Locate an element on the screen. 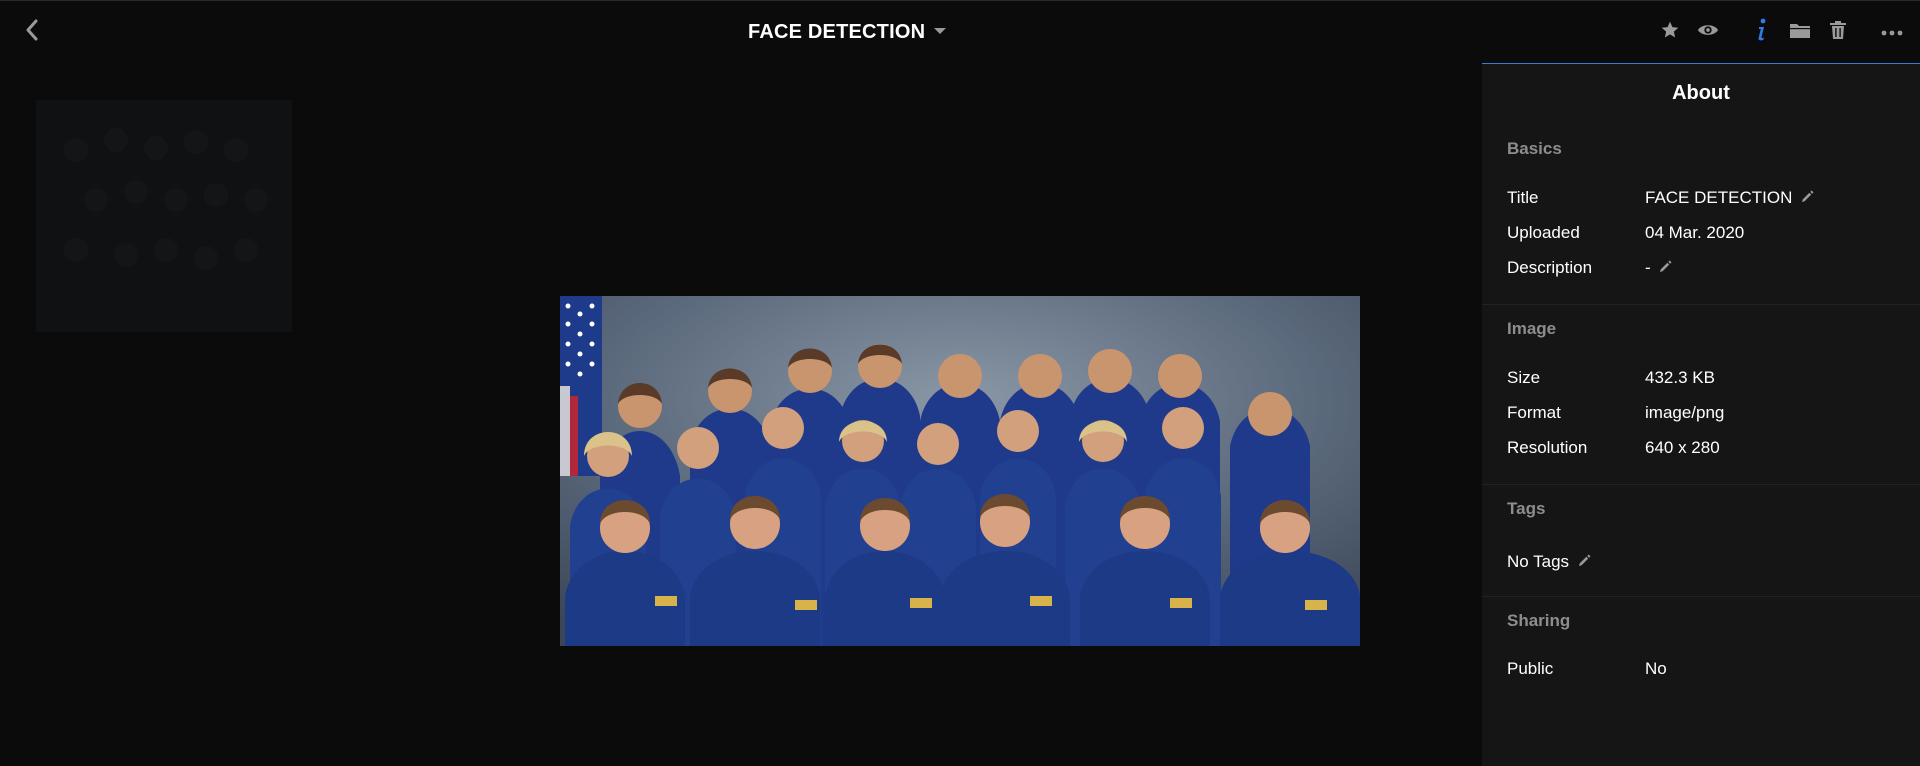  toolbar is located at coordinates (1778, 32).